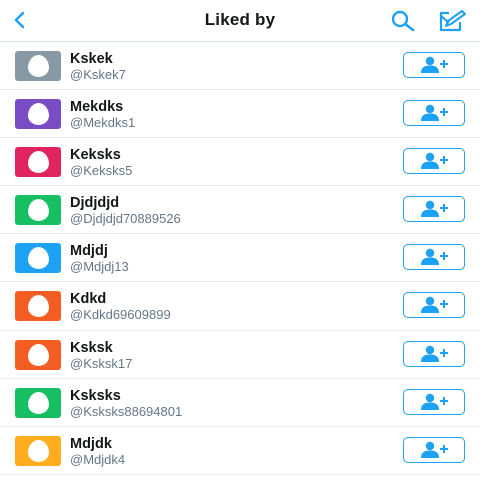 Image resolution: width=480 pixels, height=480 pixels. I want to click on user-handle: @Ksksks88694801, so click(126, 411).